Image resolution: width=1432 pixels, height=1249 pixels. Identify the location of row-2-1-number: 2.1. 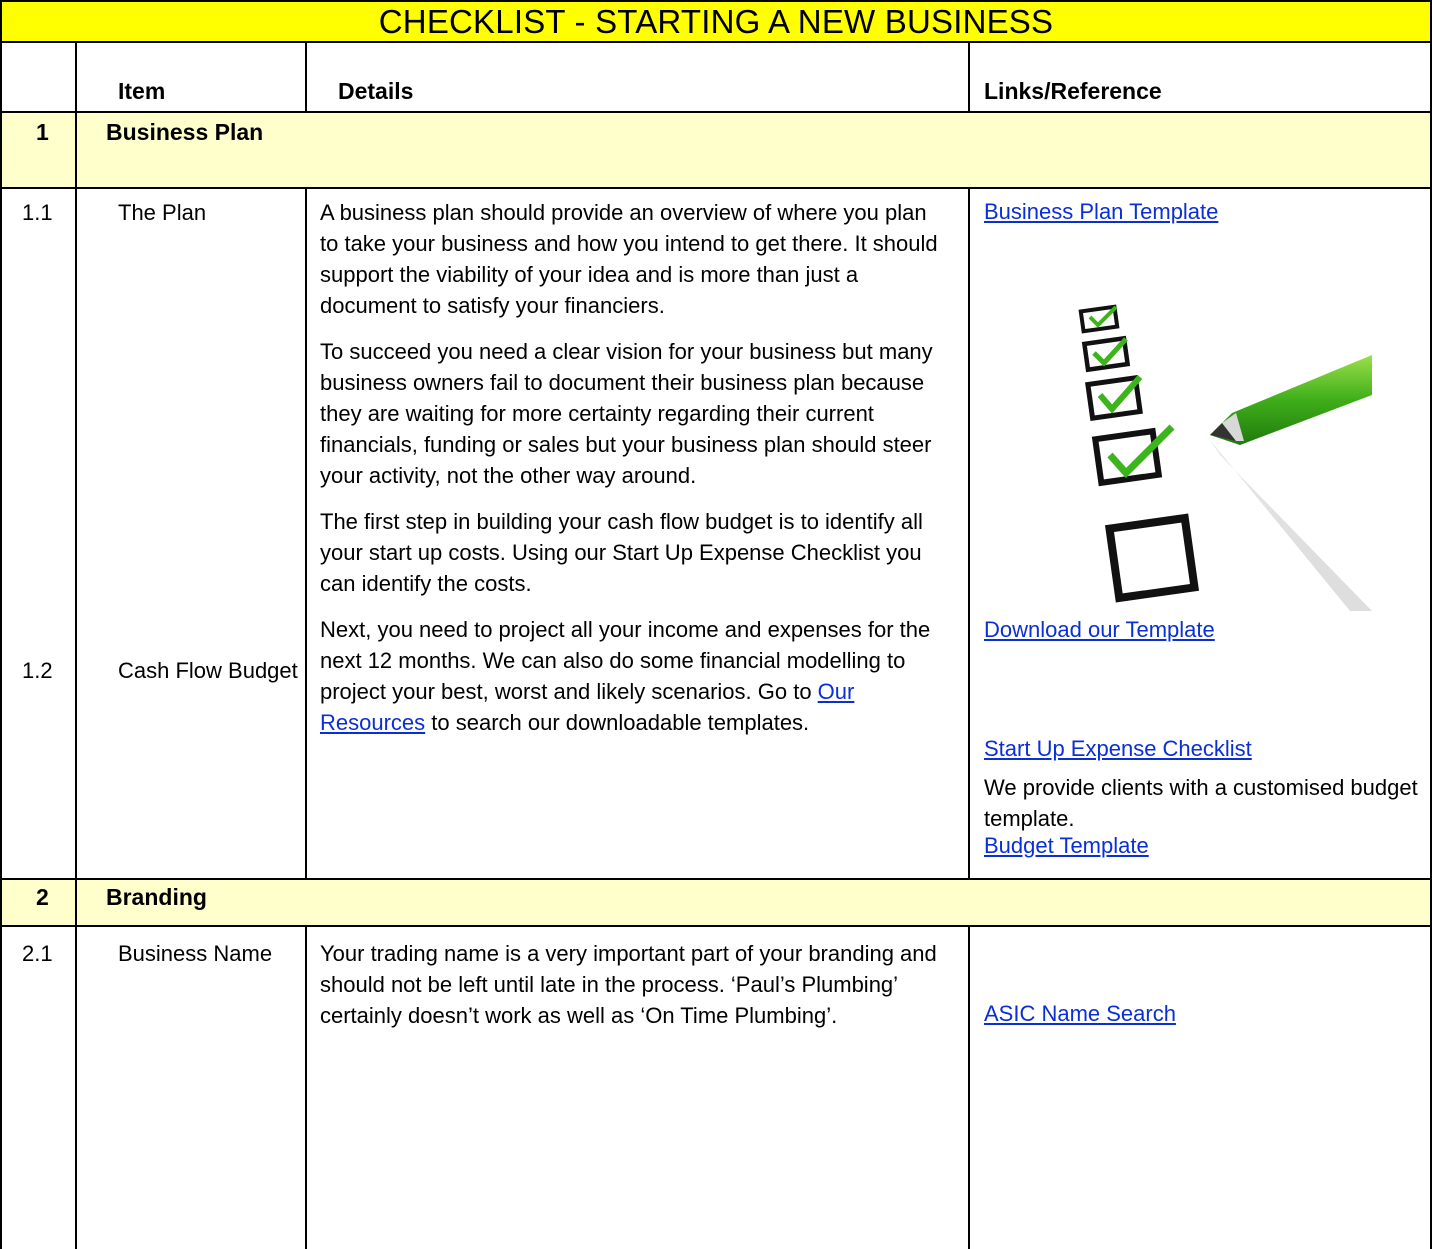
(37, 953).